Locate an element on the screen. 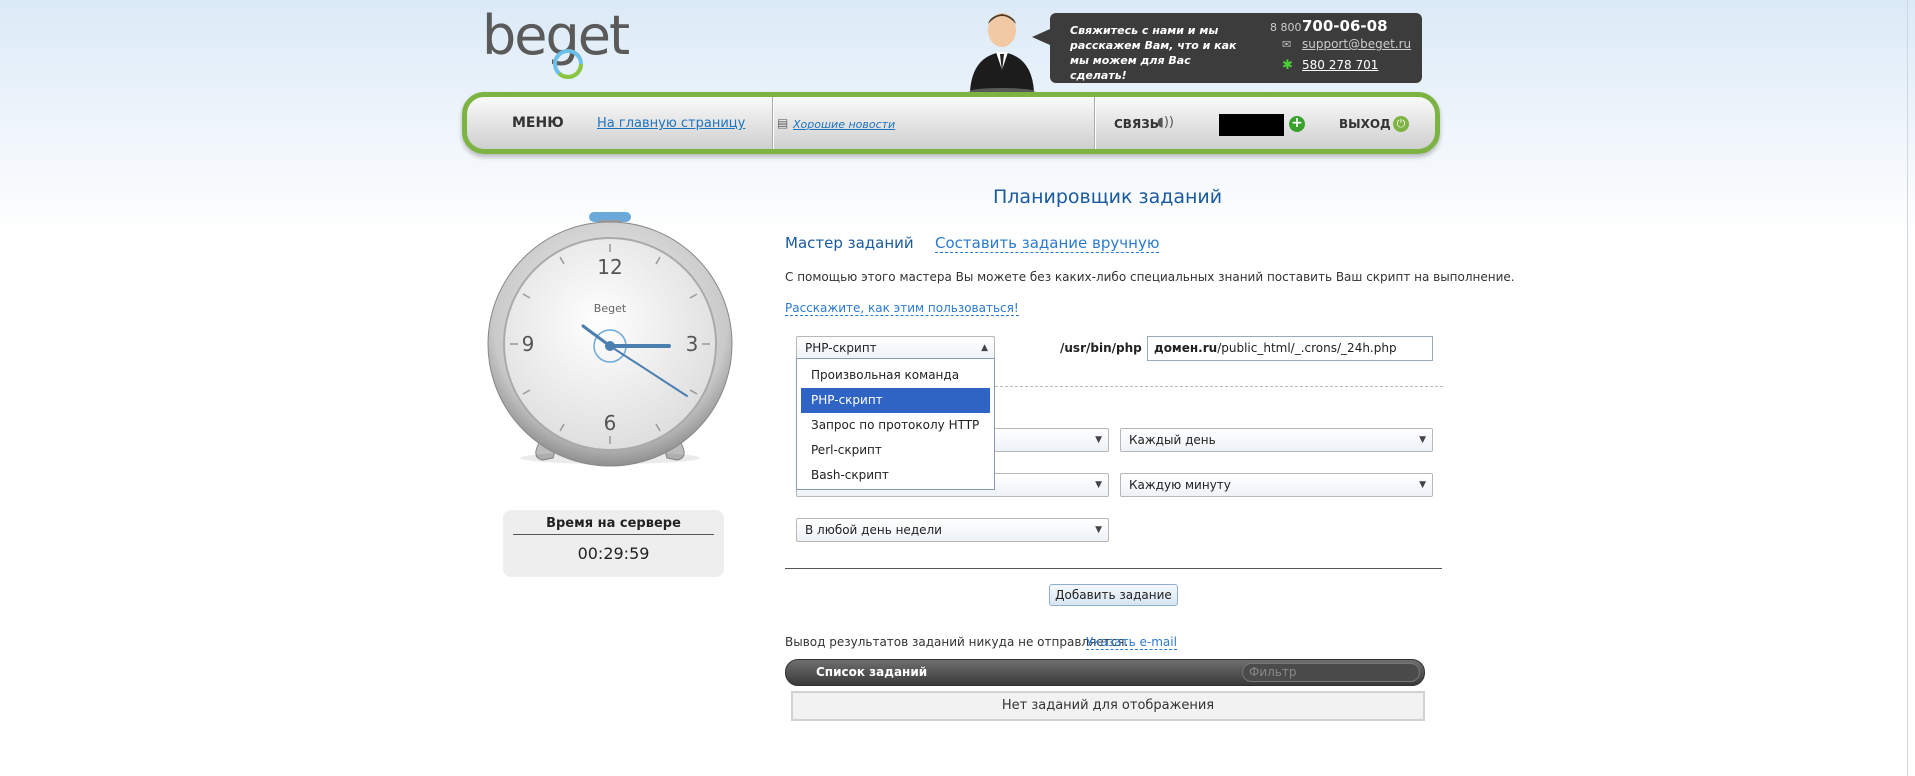 The height and width of the screenshot is (776, 1915). command-domain: домен.ru is located at coordinates (1186, 348).